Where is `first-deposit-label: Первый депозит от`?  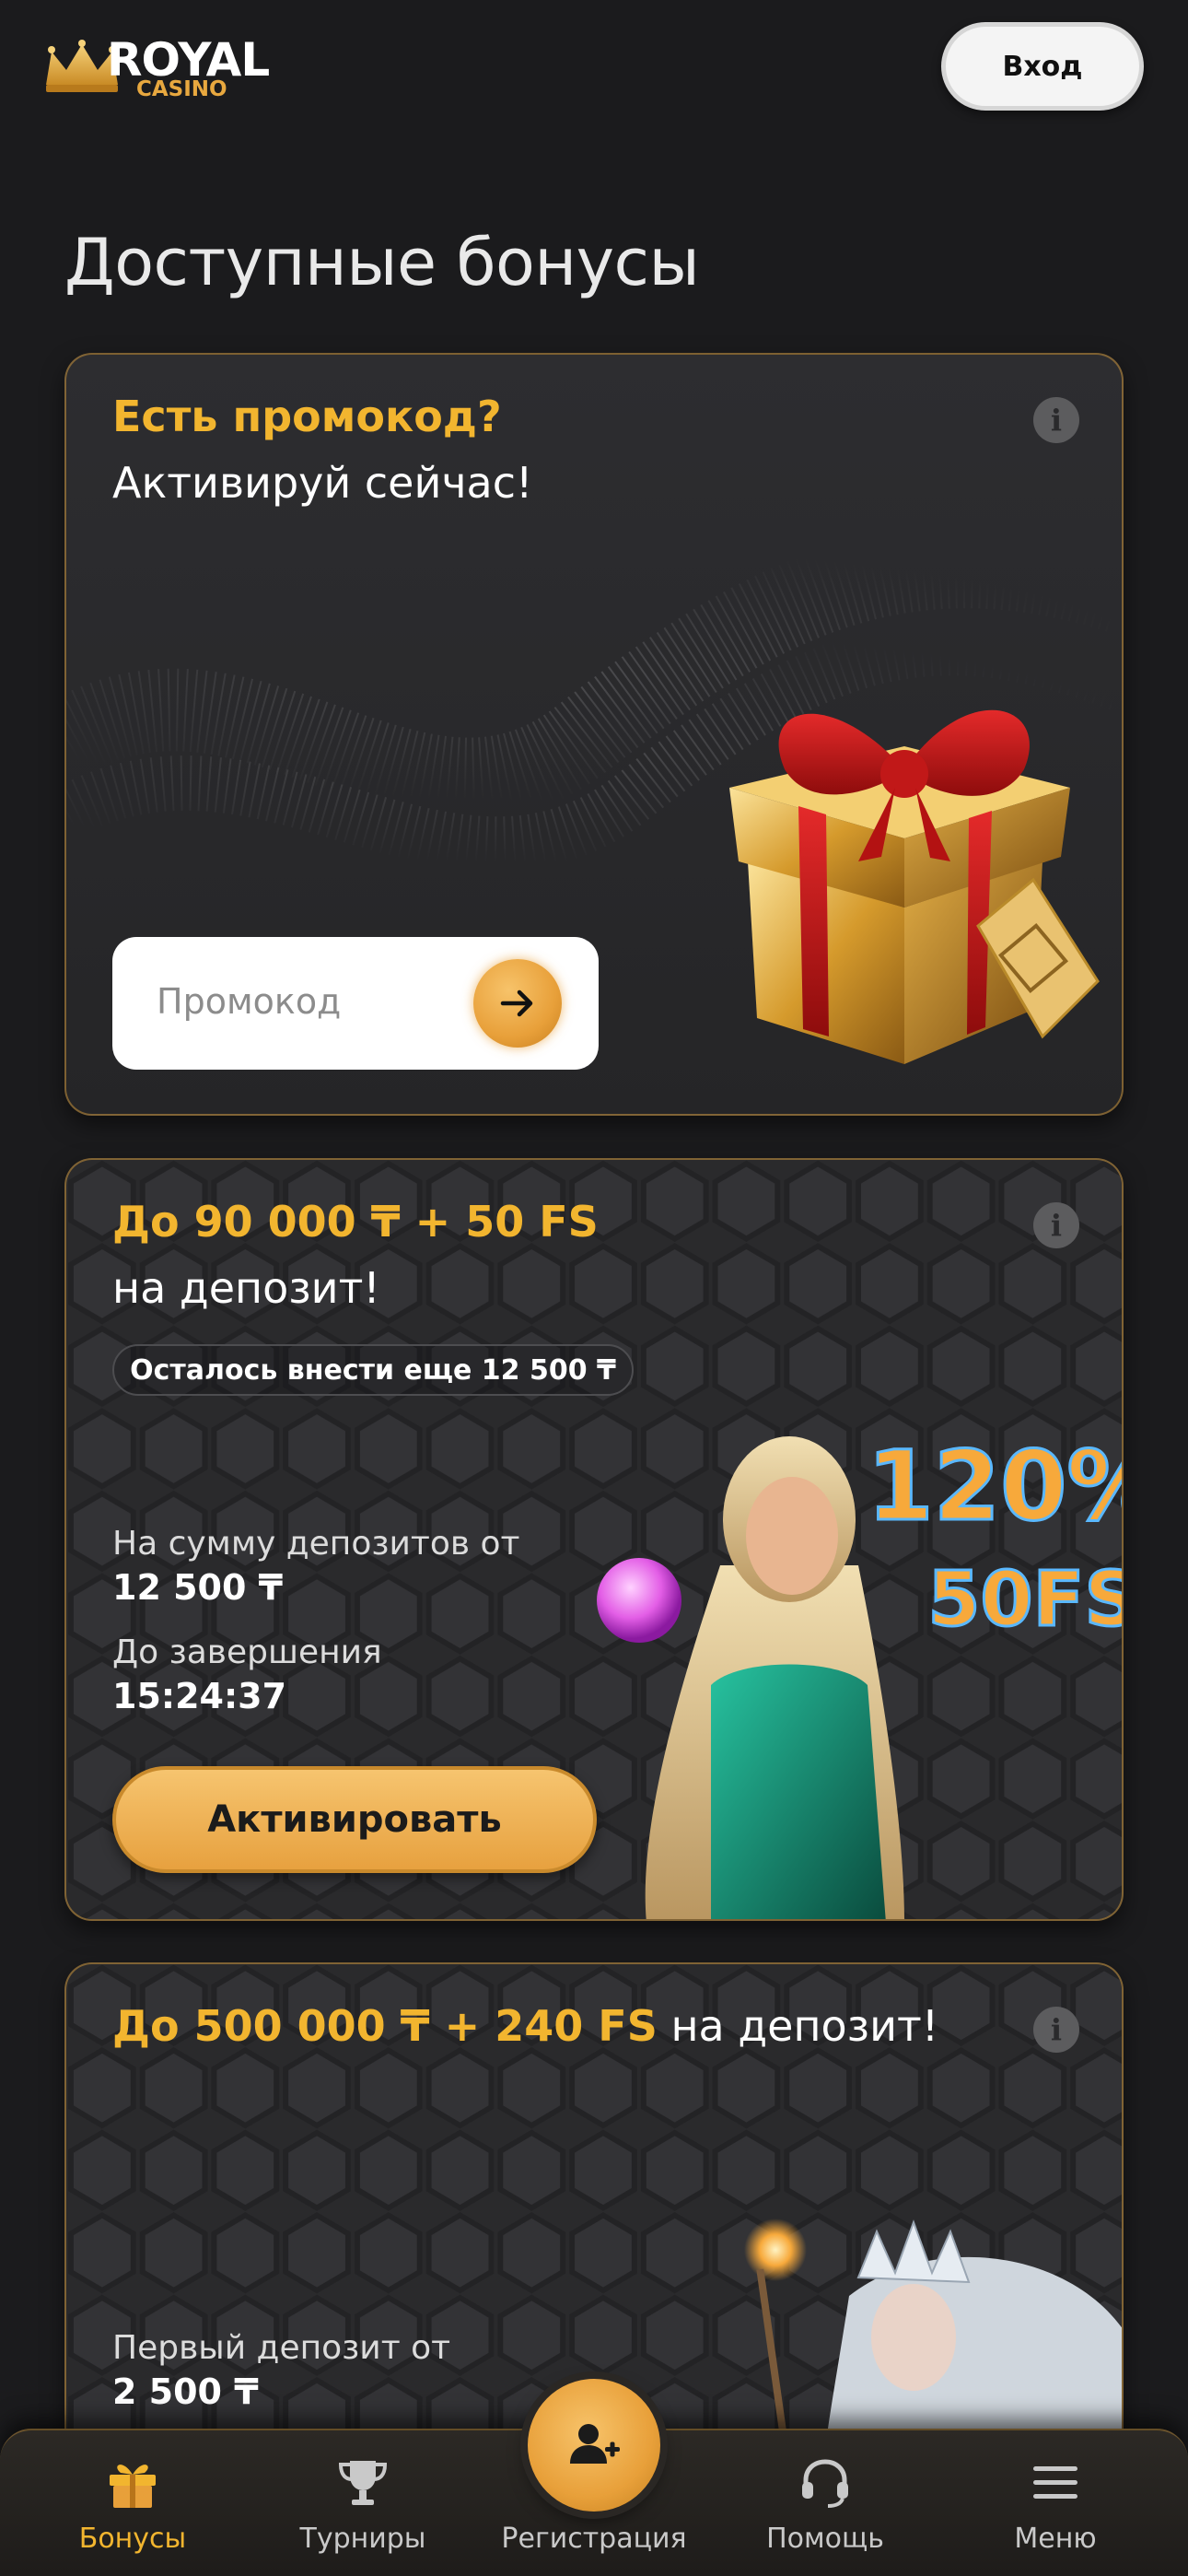 first-deposit-label: Первый депозит от is located at coordinates (281, 2348).